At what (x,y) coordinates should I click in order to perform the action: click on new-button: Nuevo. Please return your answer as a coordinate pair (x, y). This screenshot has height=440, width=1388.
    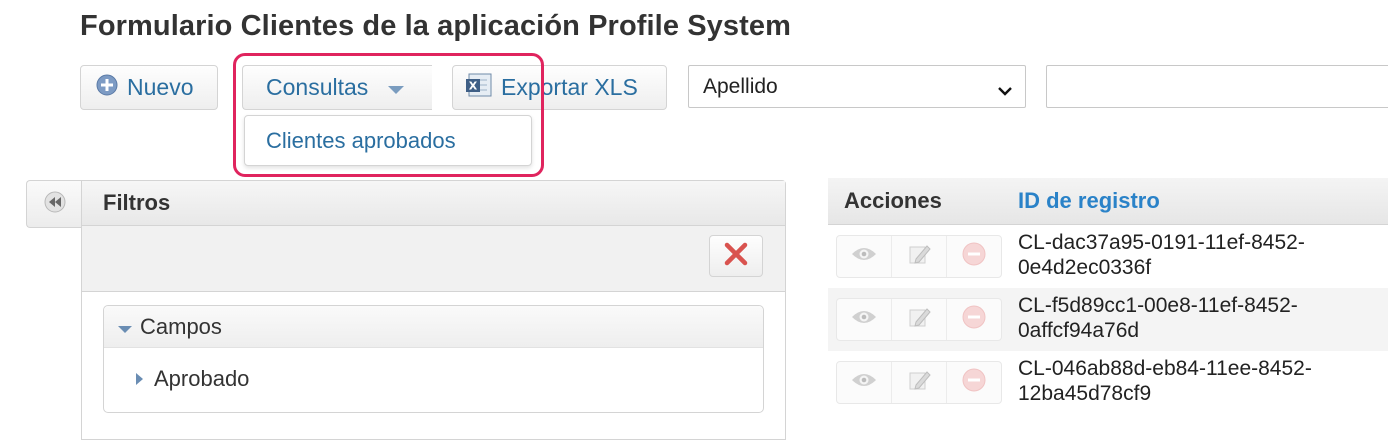
    Looking at the image, I should click on (149, 87).